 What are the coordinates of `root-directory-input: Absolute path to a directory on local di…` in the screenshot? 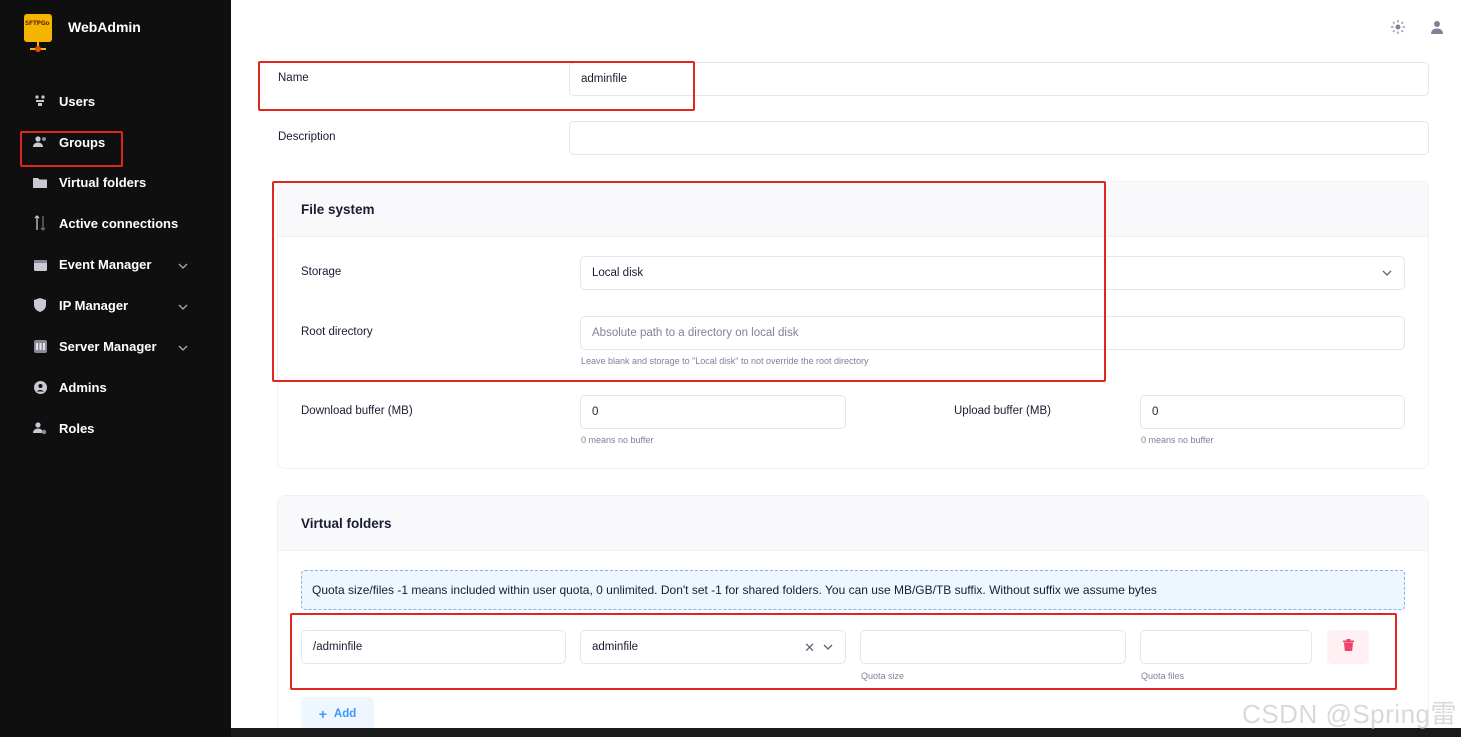 It's located at (992, 333).